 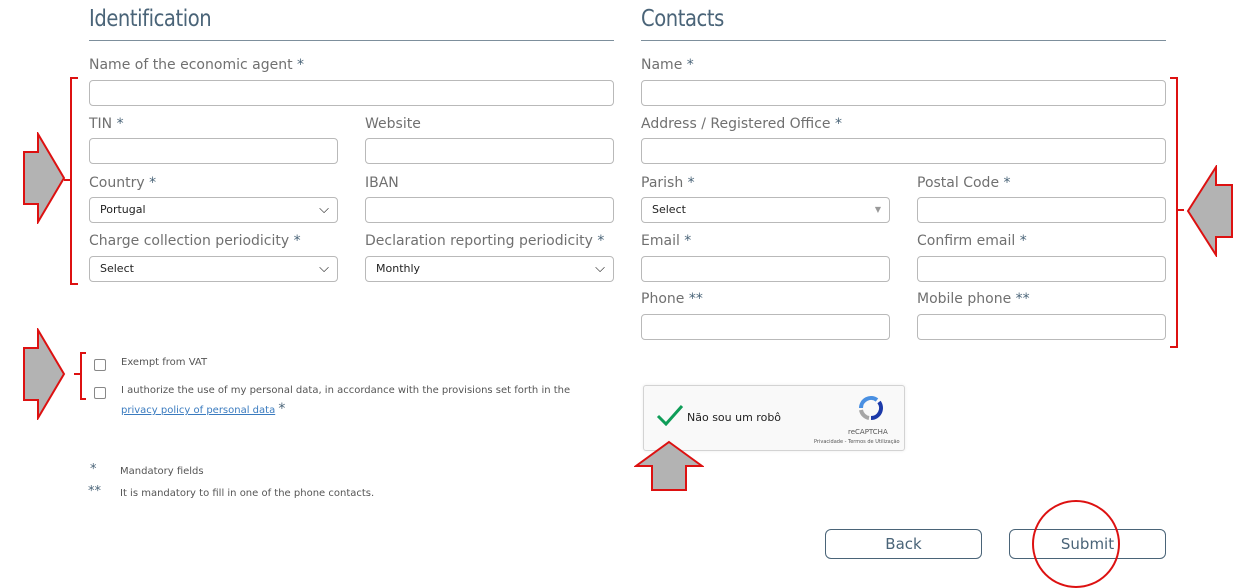 I want to click on checkbox-bracket, so click(x=83, y=376).